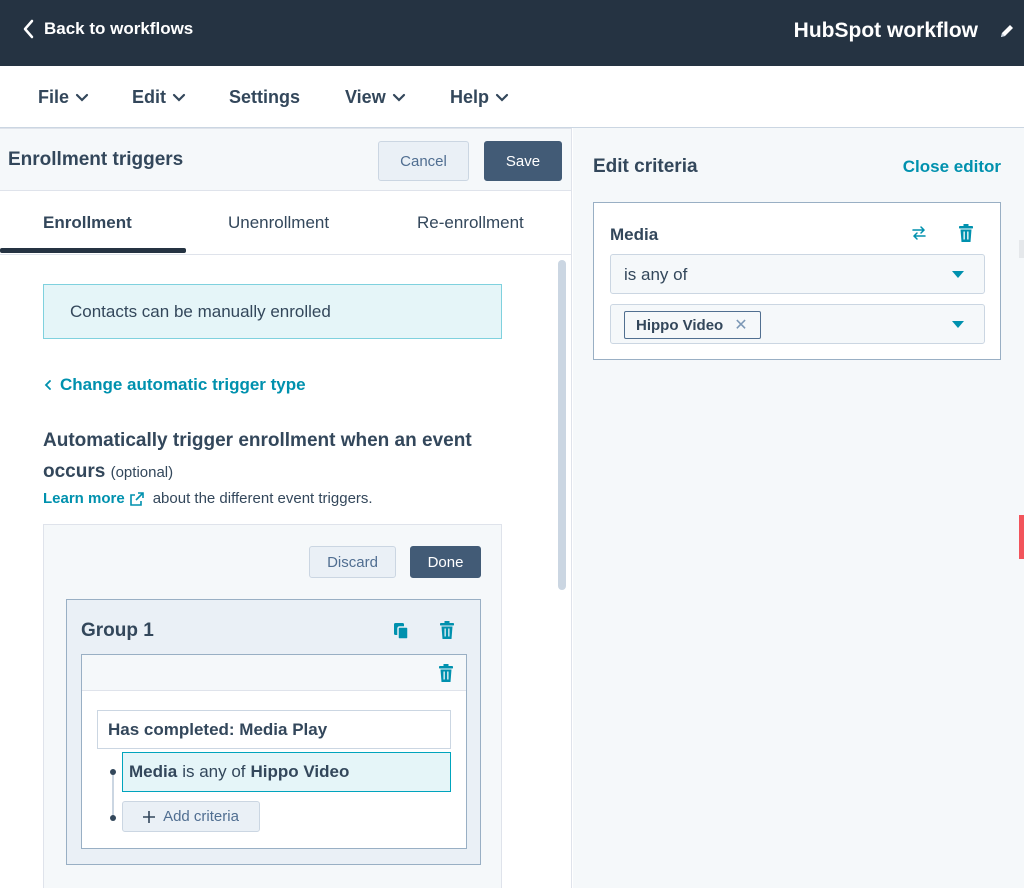  I want to click on pencil-icon, so click(1007, 31).